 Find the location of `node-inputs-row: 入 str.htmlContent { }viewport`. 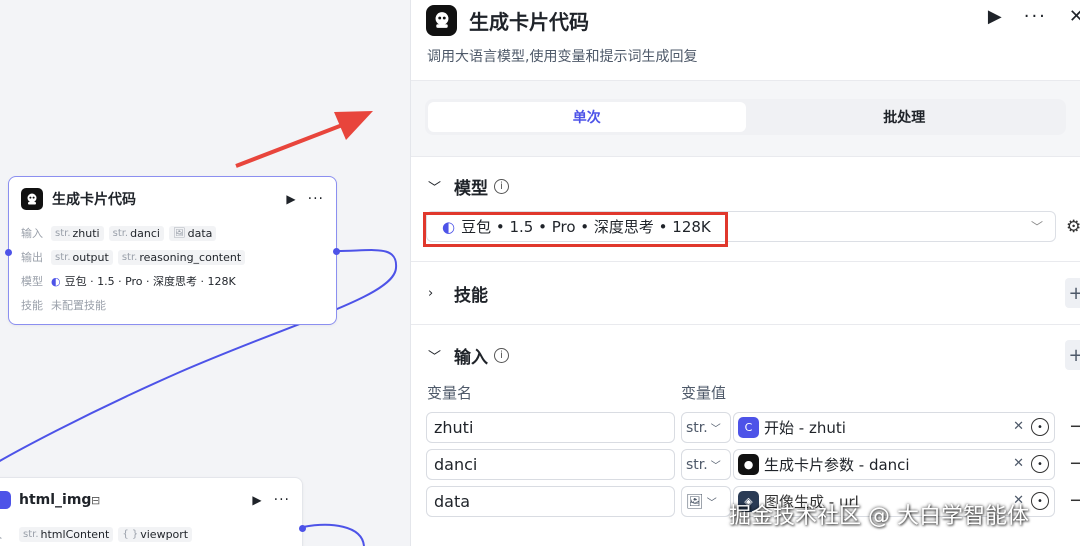

node-inputs-row: 入 str.htmlContent { }viewport is located at coordinates (151, 534).